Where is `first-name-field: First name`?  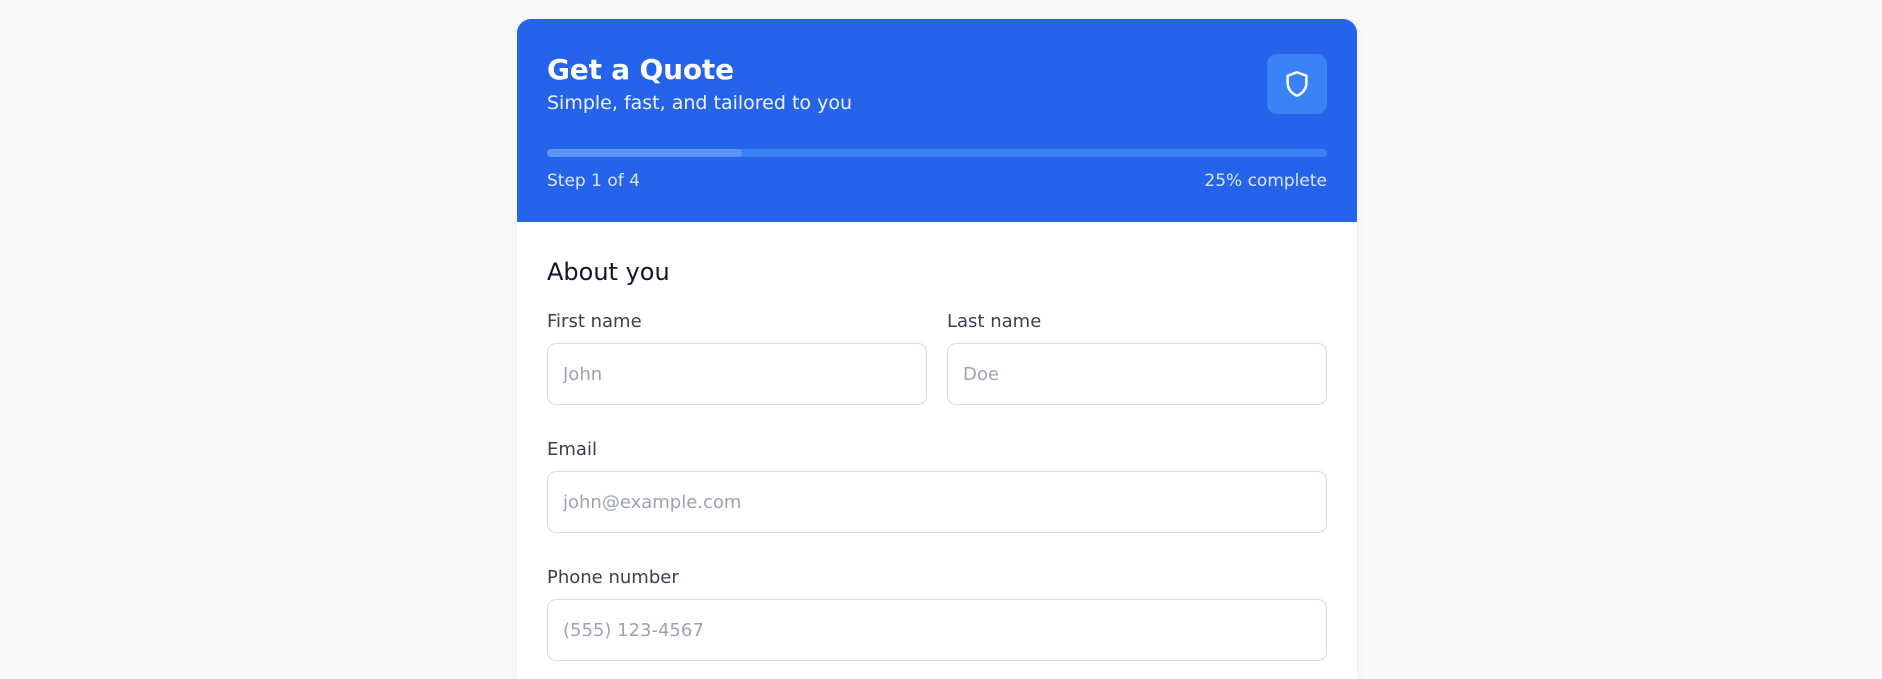 first-name-field: First name is located at coordinates (737, 357).